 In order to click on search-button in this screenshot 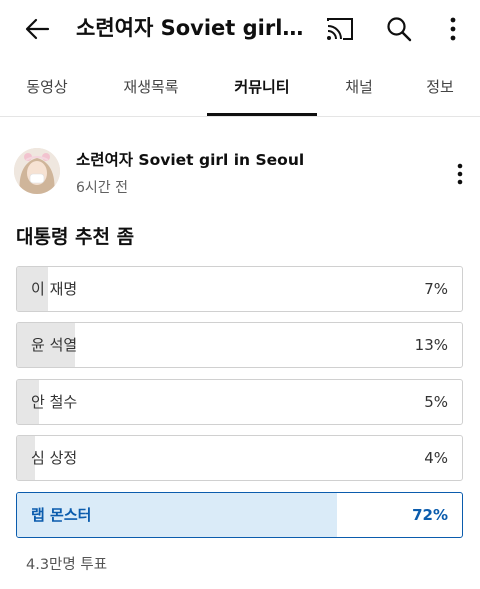, I will do `click(399, 29)`.